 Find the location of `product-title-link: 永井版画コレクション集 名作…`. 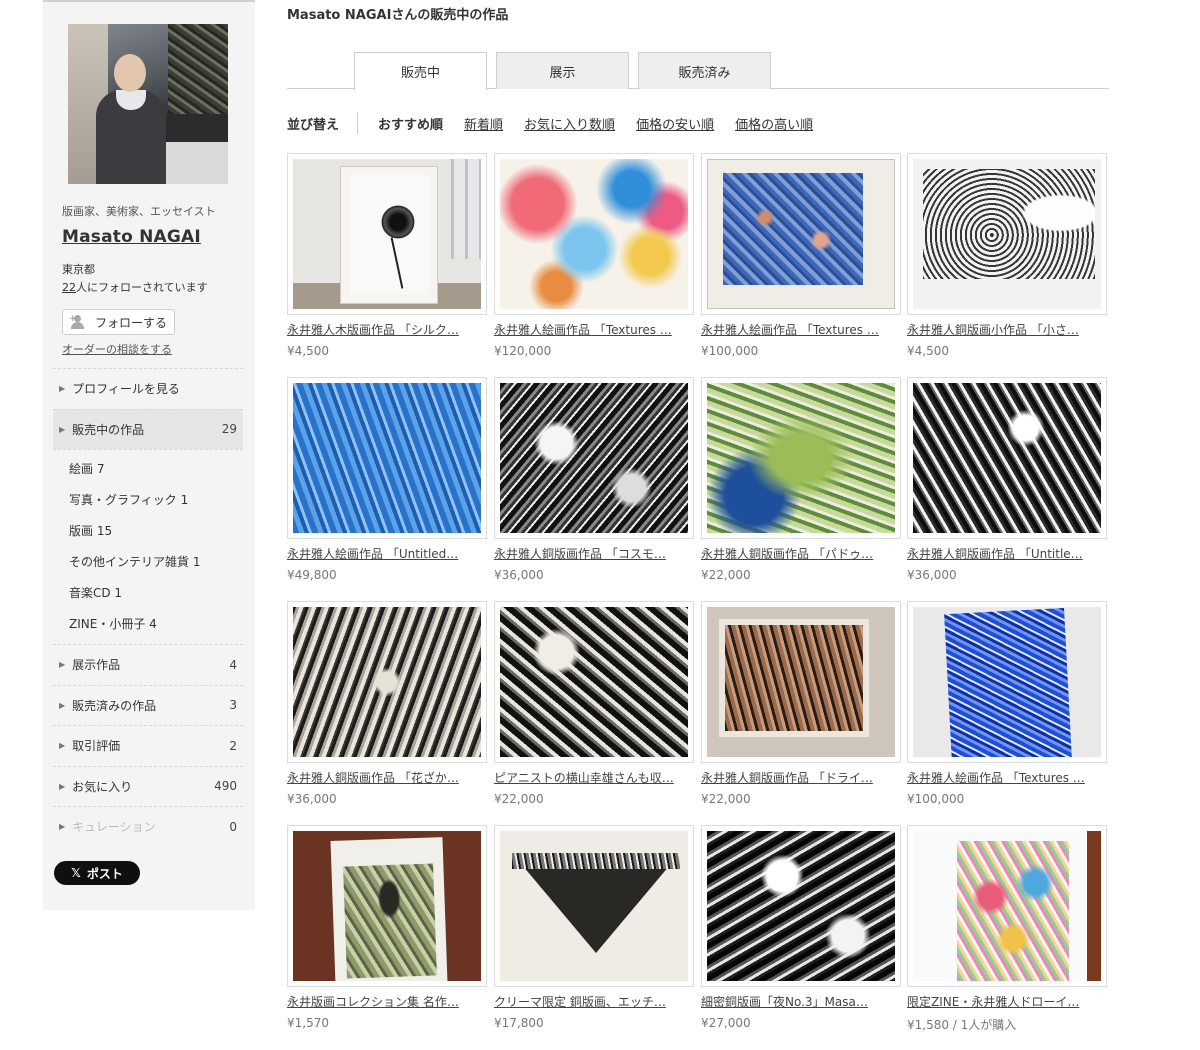

product-title-link: 永井版画コレクション集 名作… is located at coordinates (385, 1001).